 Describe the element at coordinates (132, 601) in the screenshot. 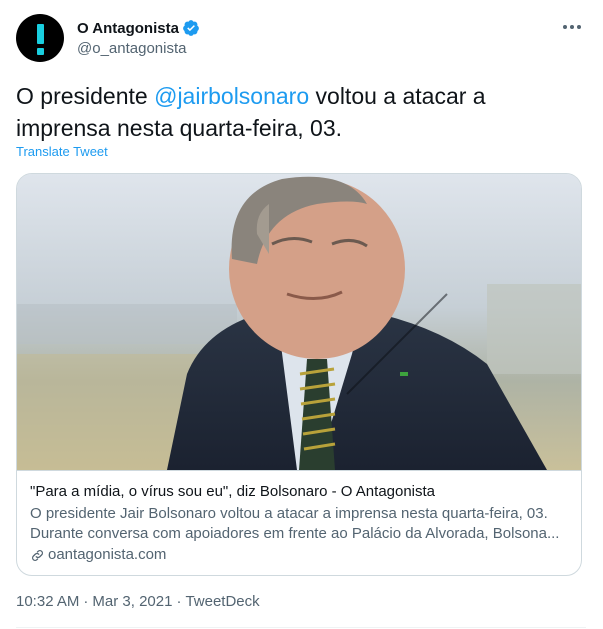

I see `tweet-date: Mar 3, 2021` at that location.